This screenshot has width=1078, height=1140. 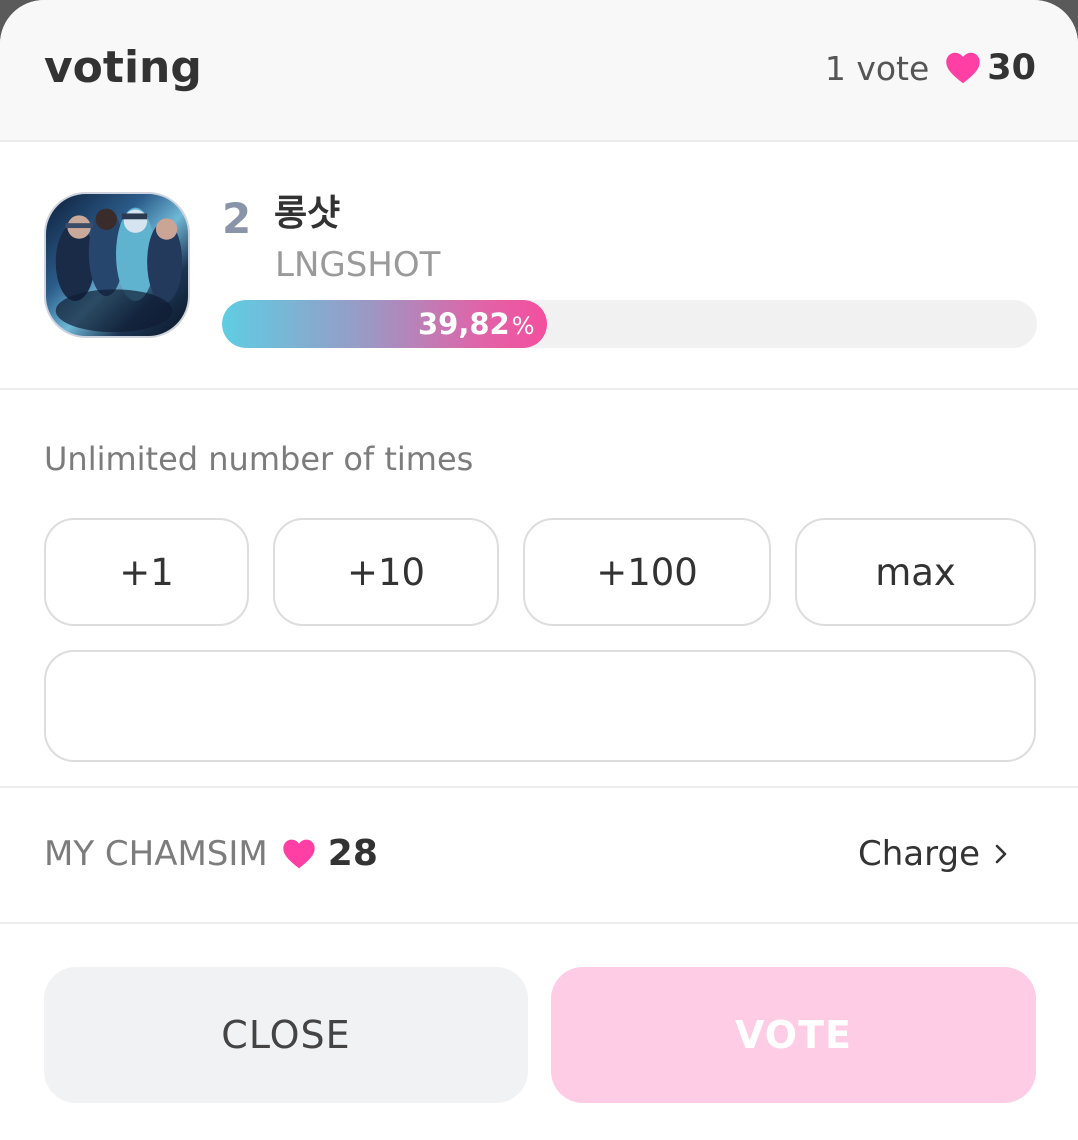 What do you see at coordinates (386, 572) in the screenshot?
I see `add-10-button: +10` at bounding box center [386, 572].